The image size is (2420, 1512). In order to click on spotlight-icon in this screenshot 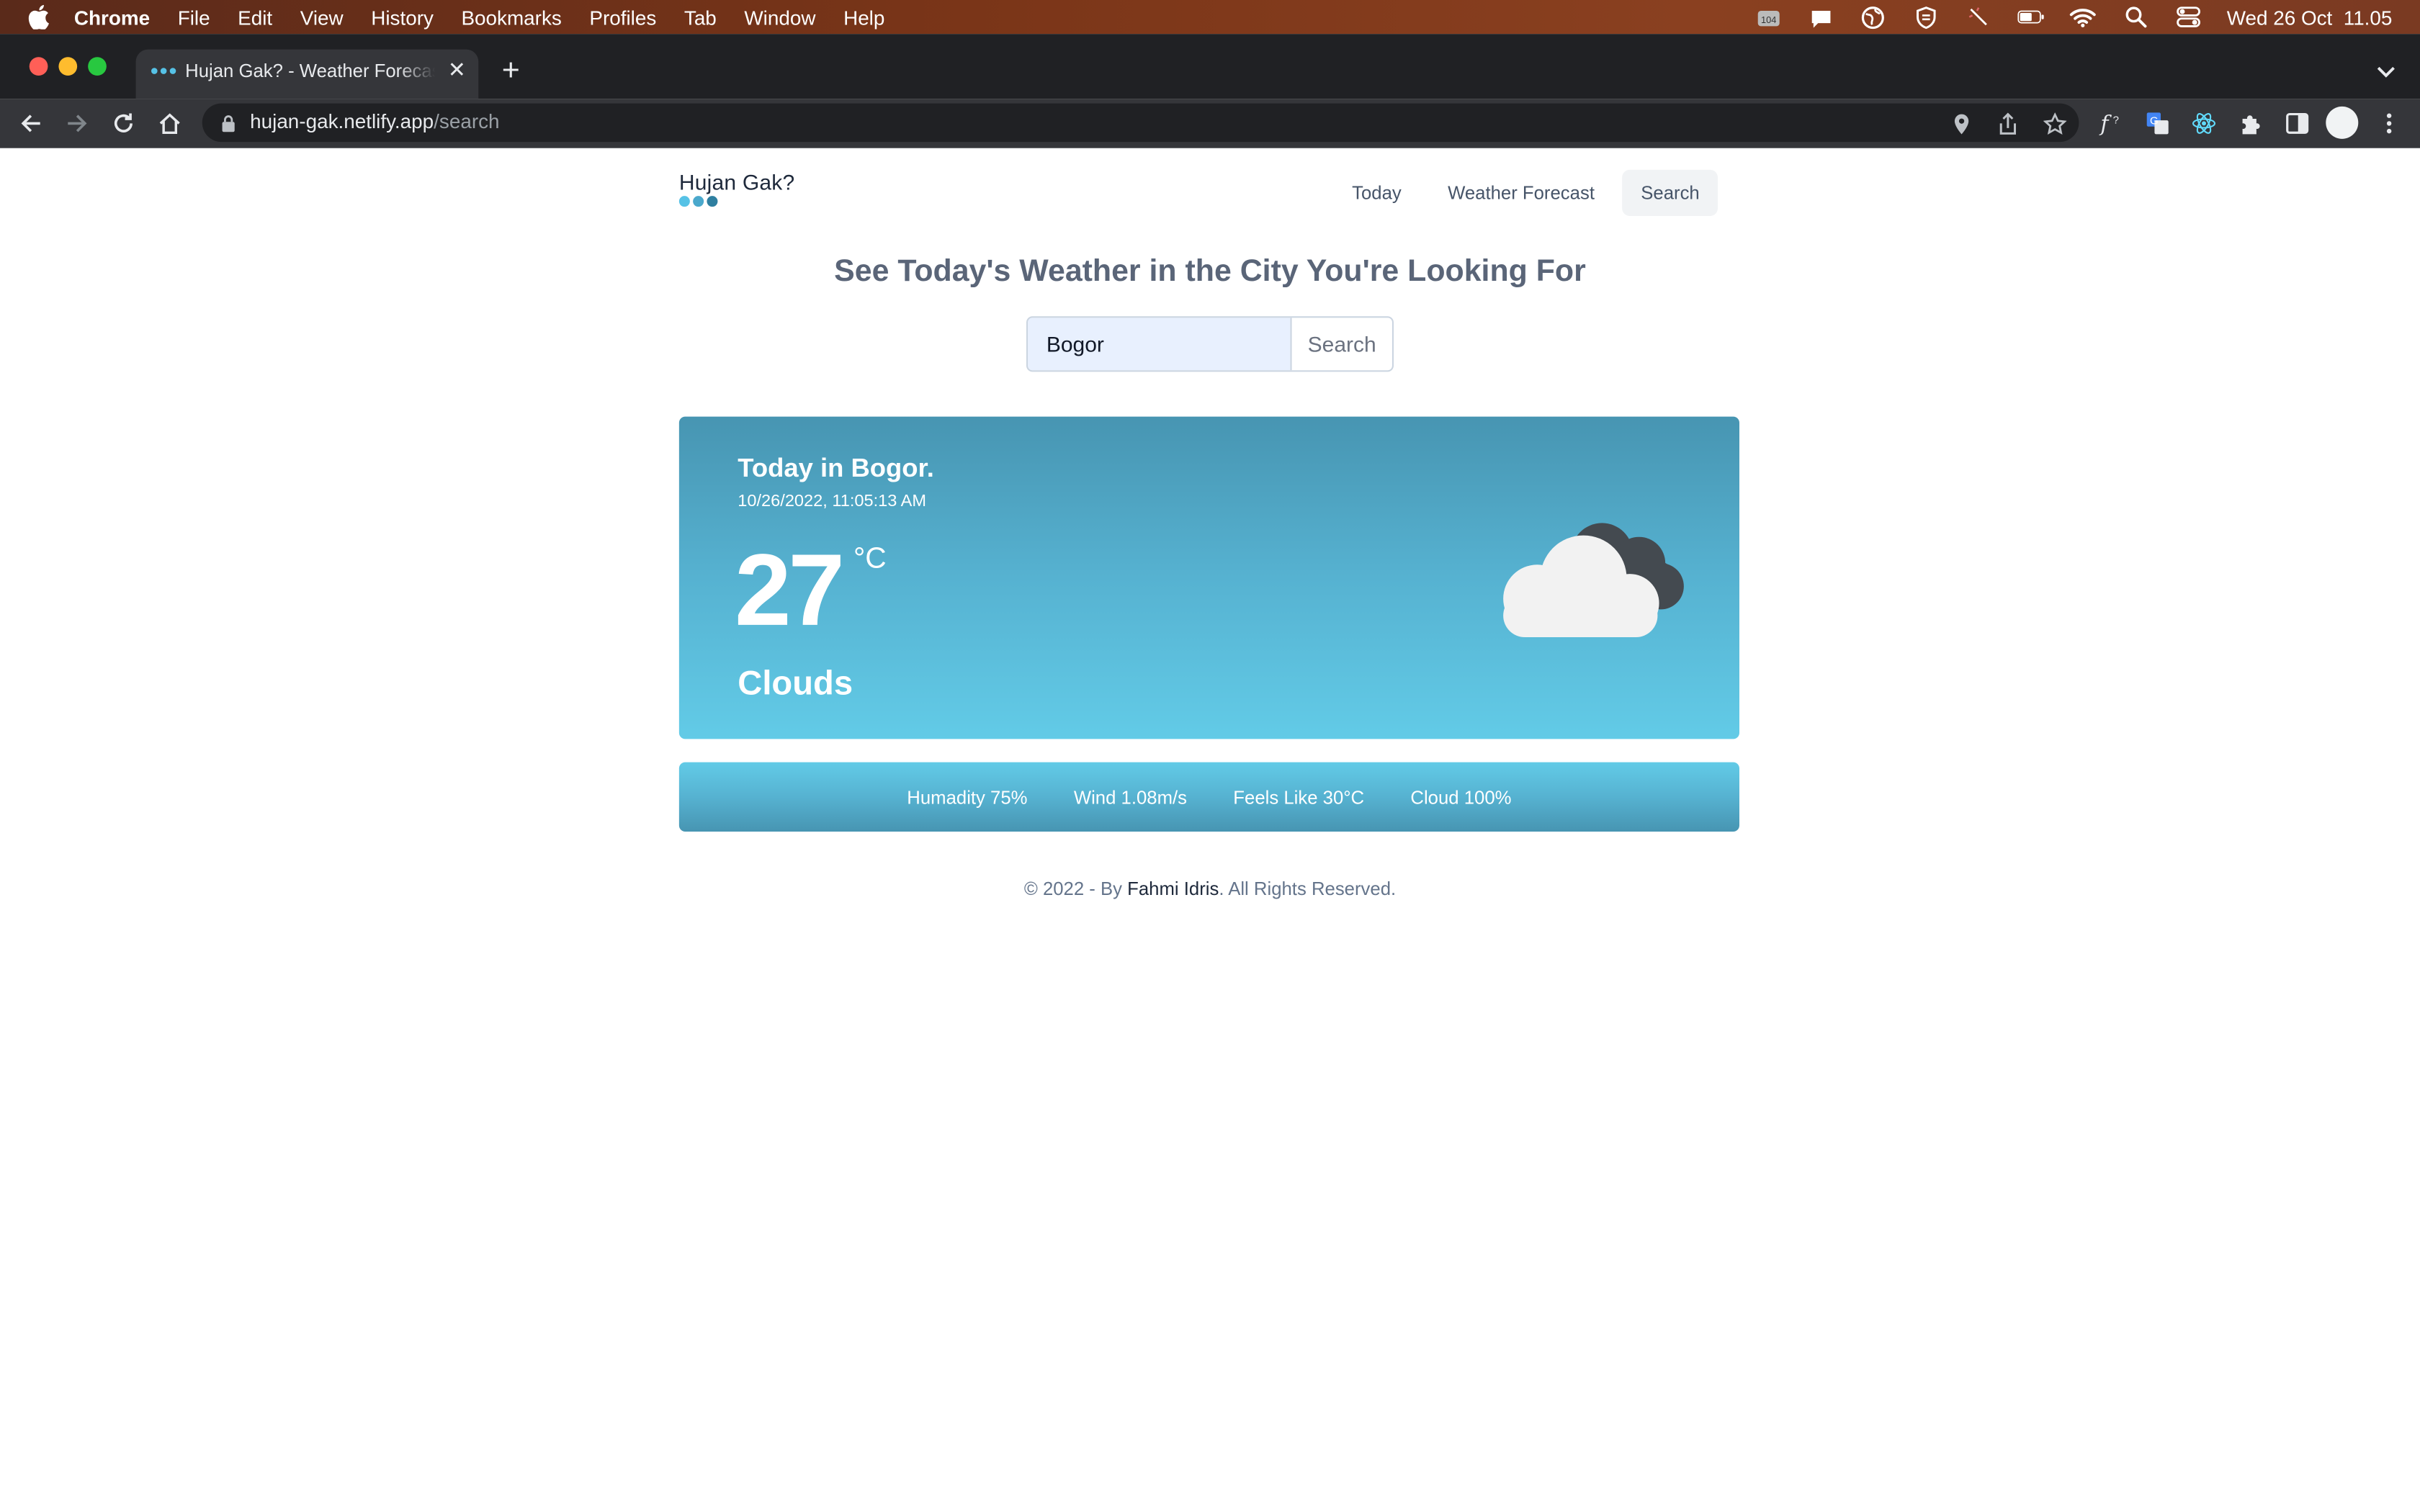, I will do `click(2136, 17)`.